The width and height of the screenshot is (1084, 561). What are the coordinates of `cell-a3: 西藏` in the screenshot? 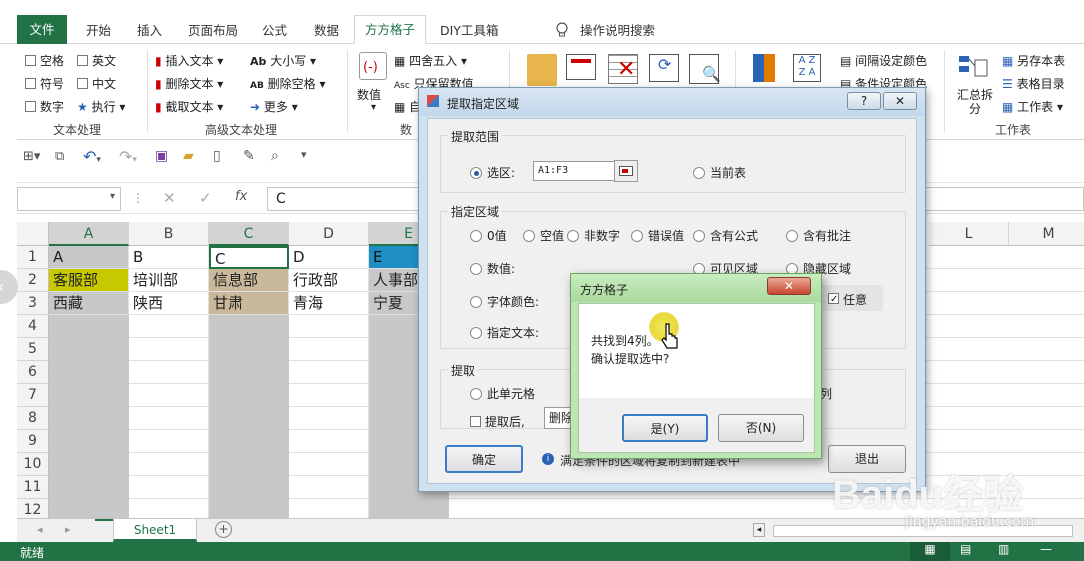 It's located at (89, 303).